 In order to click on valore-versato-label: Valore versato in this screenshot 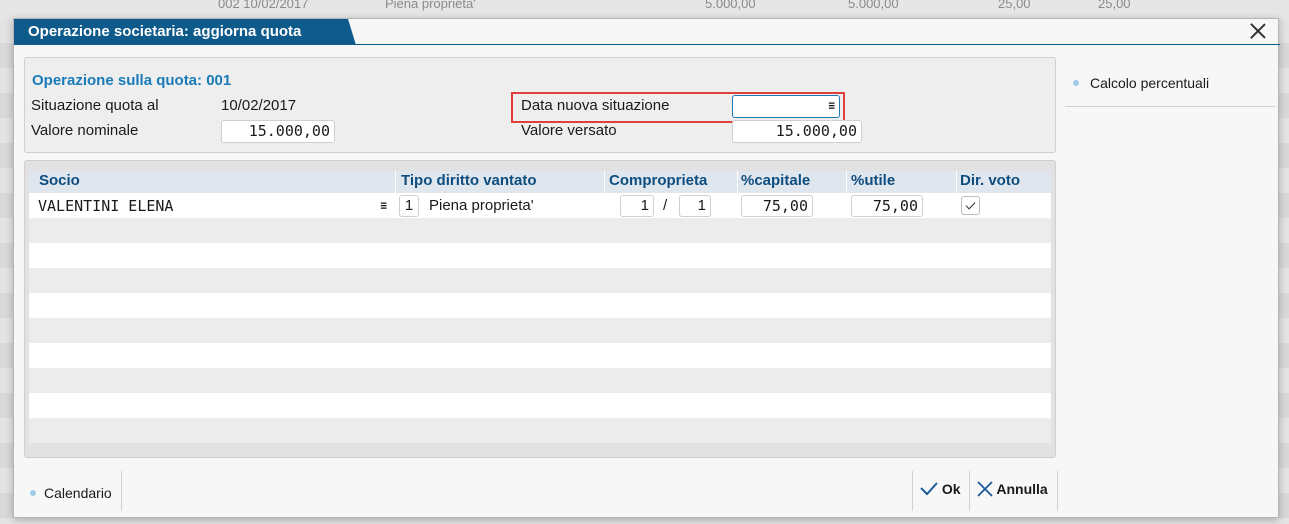, I will do `click(569, 130)`.